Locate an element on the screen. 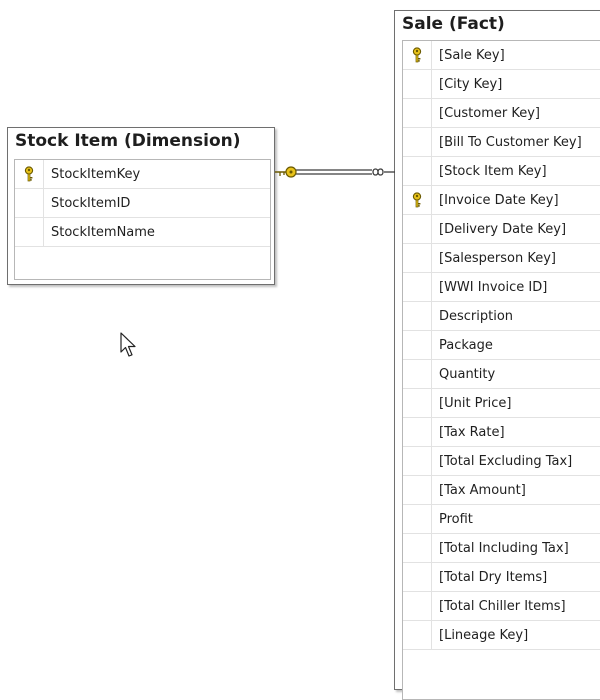  column-row: StockItemID is located at coordinates (142, 203).